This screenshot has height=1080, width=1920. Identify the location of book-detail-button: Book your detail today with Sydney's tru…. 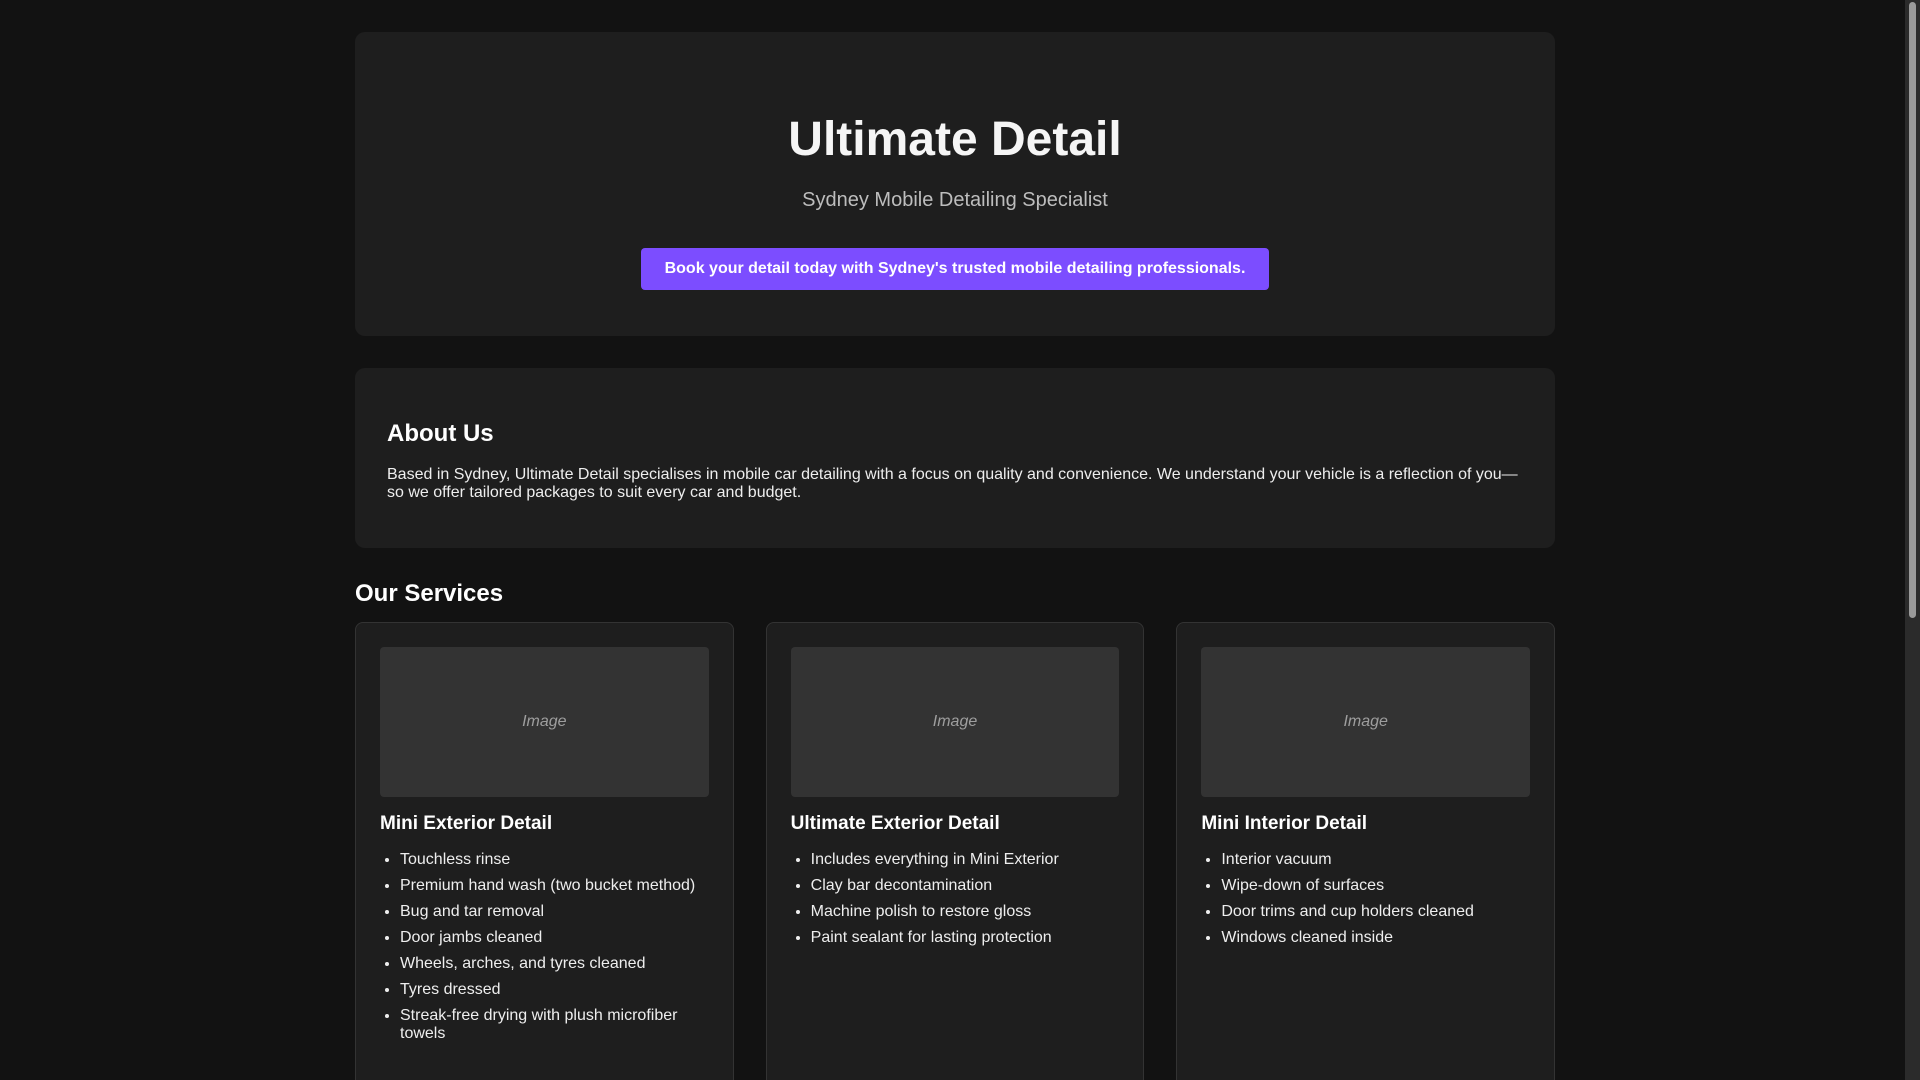
(955, 269).